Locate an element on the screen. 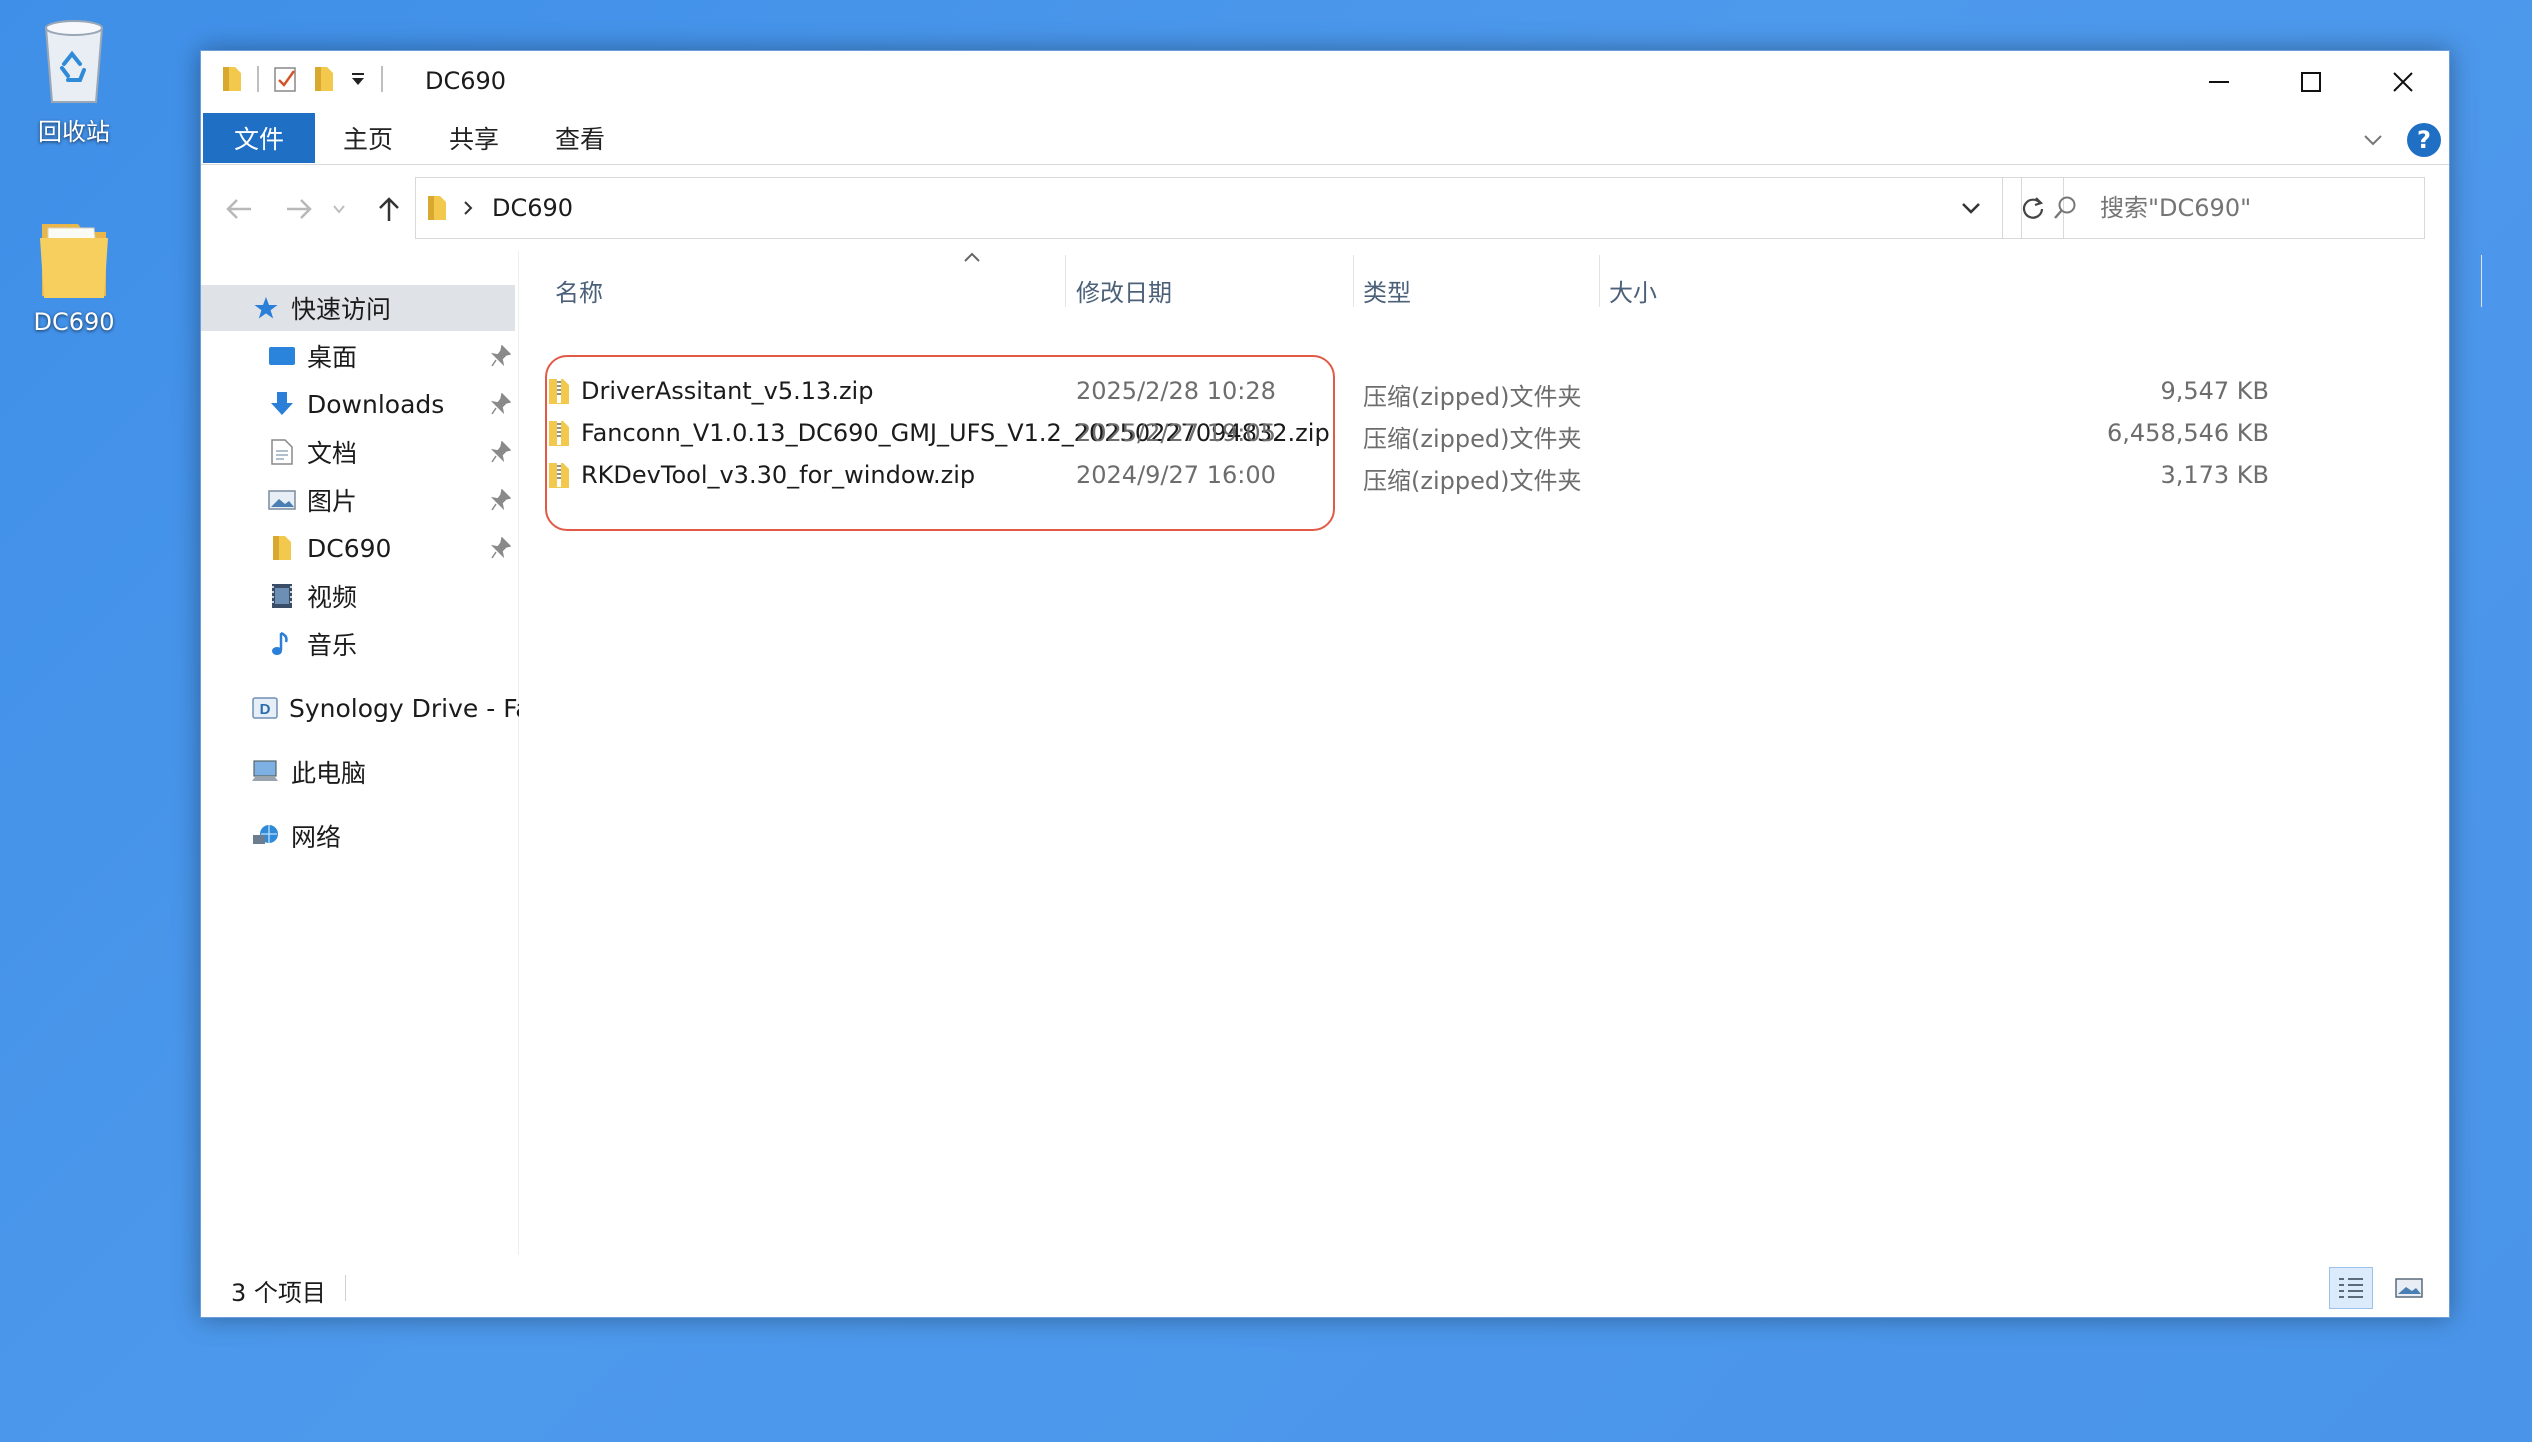  close-button is located at coordinates (2403, 82).